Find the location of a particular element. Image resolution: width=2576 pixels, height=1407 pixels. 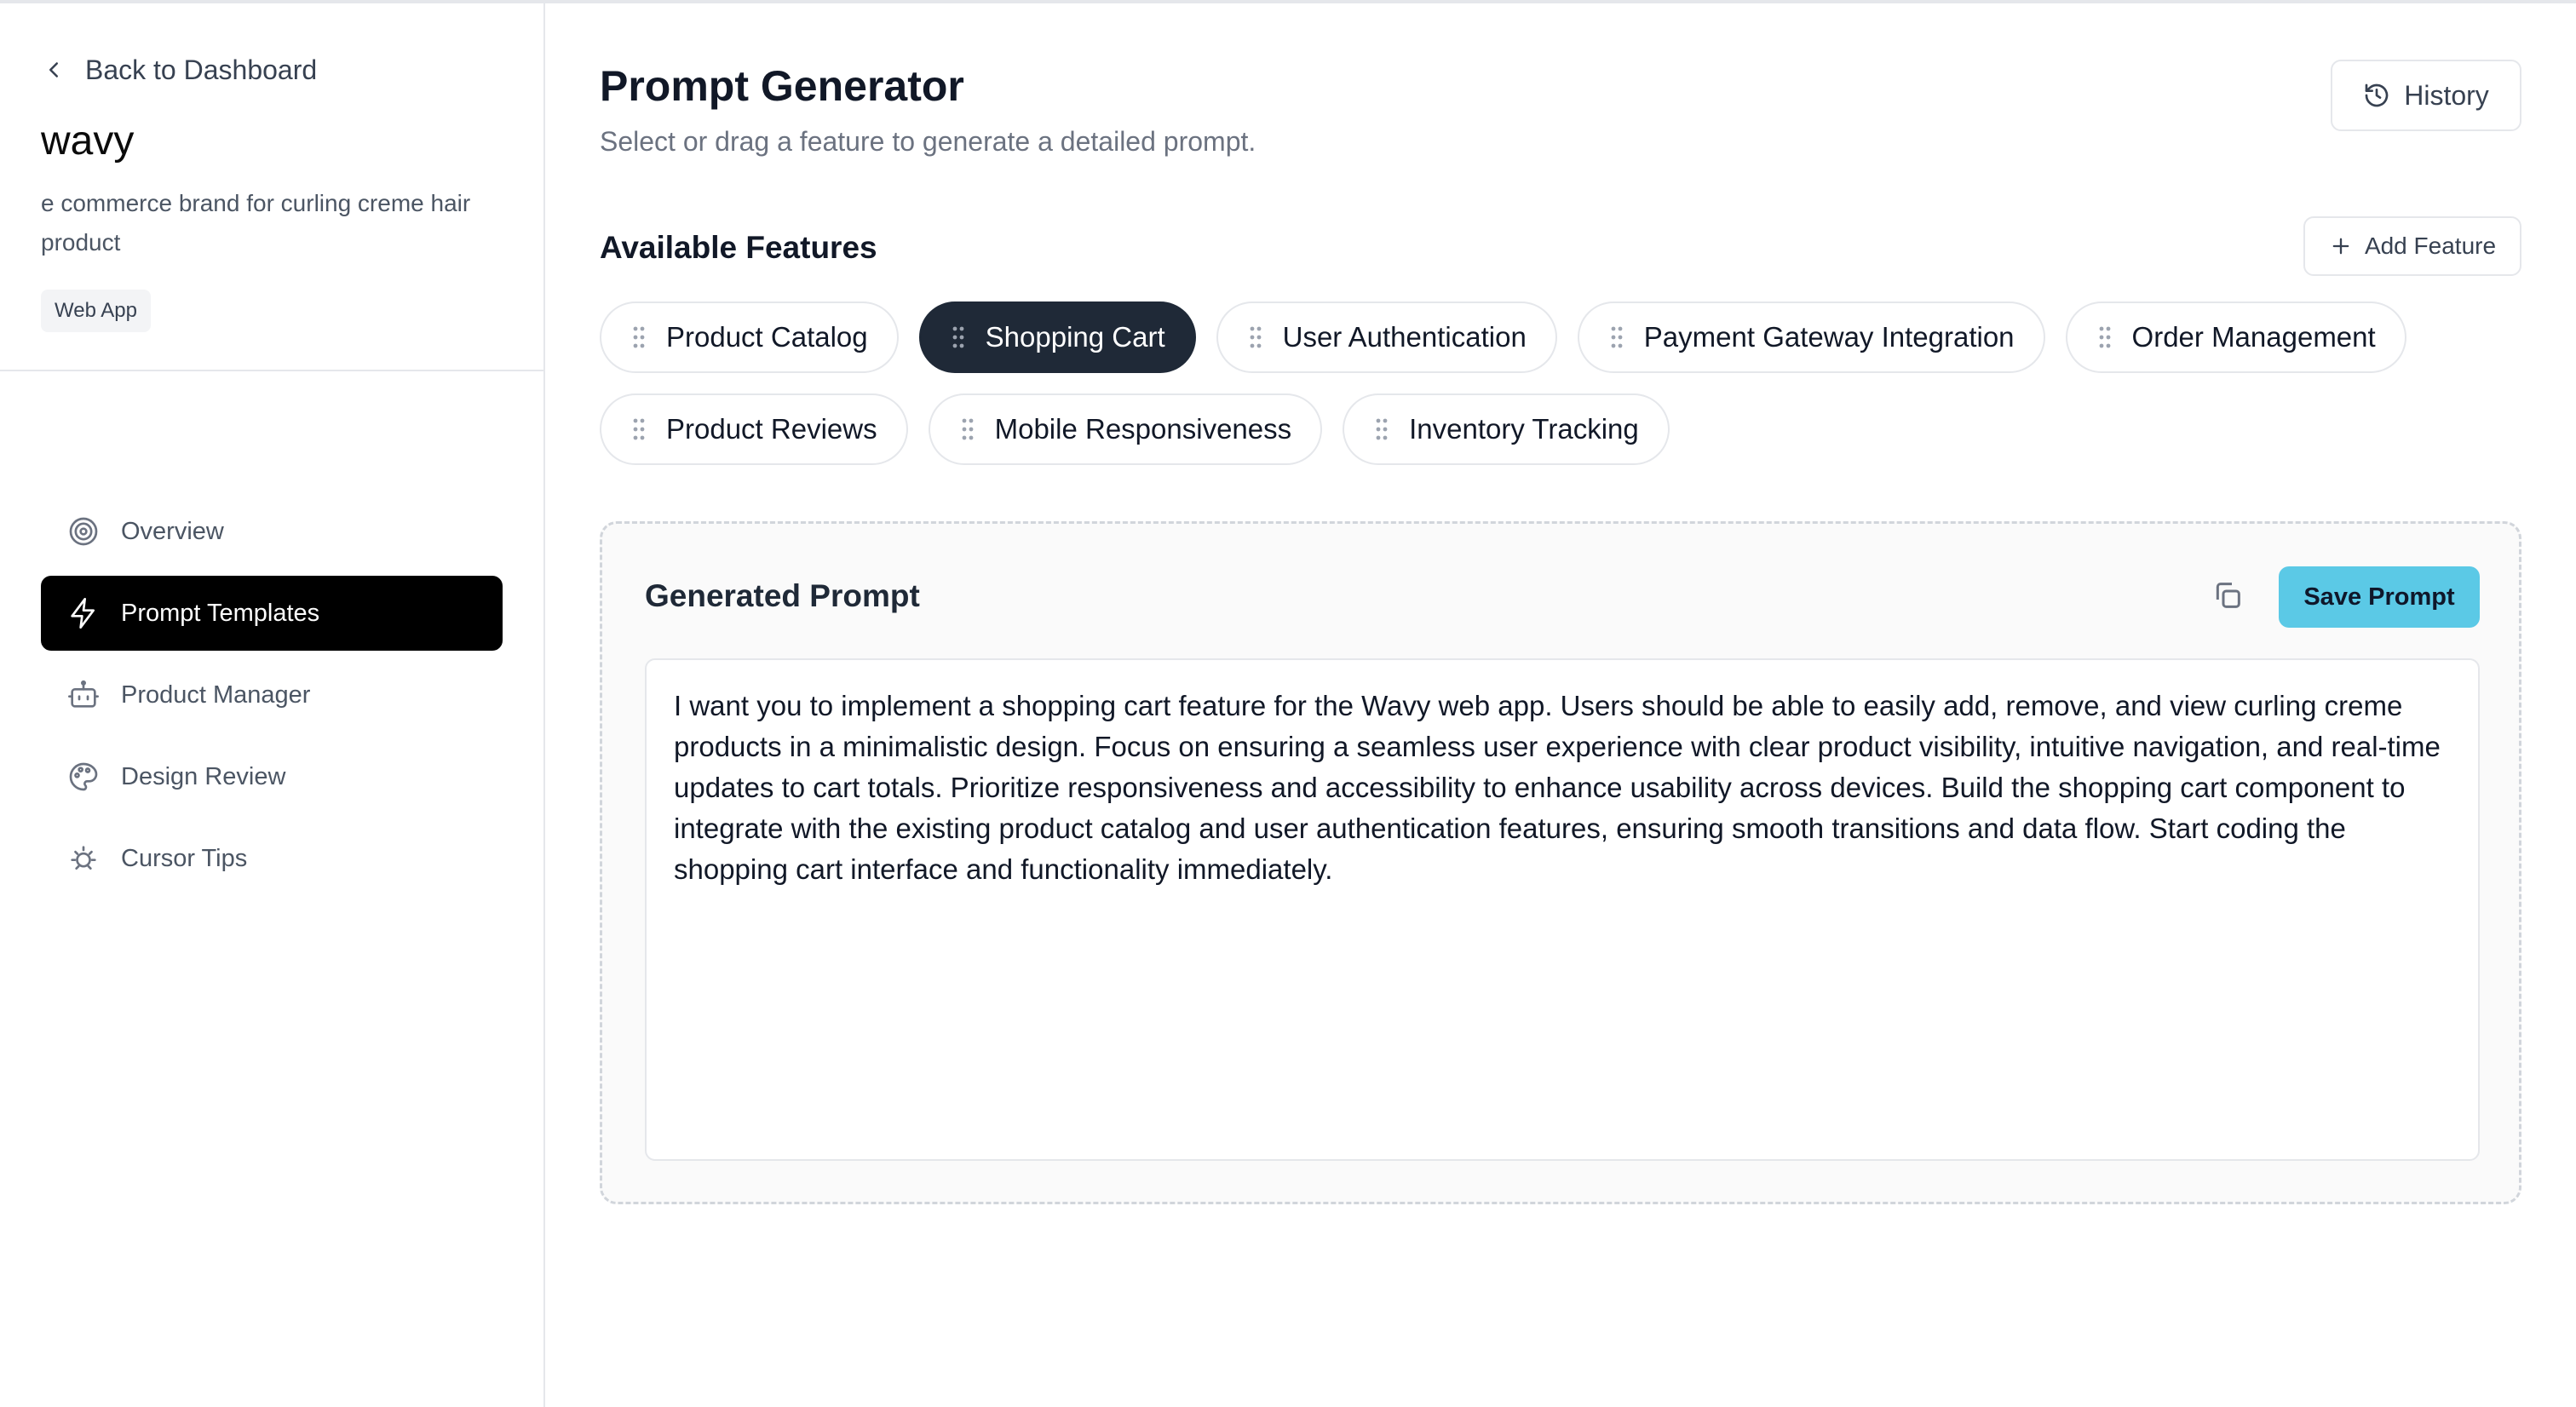

sidebar-item-label: Product Manager is located at coordinates (216, 695).